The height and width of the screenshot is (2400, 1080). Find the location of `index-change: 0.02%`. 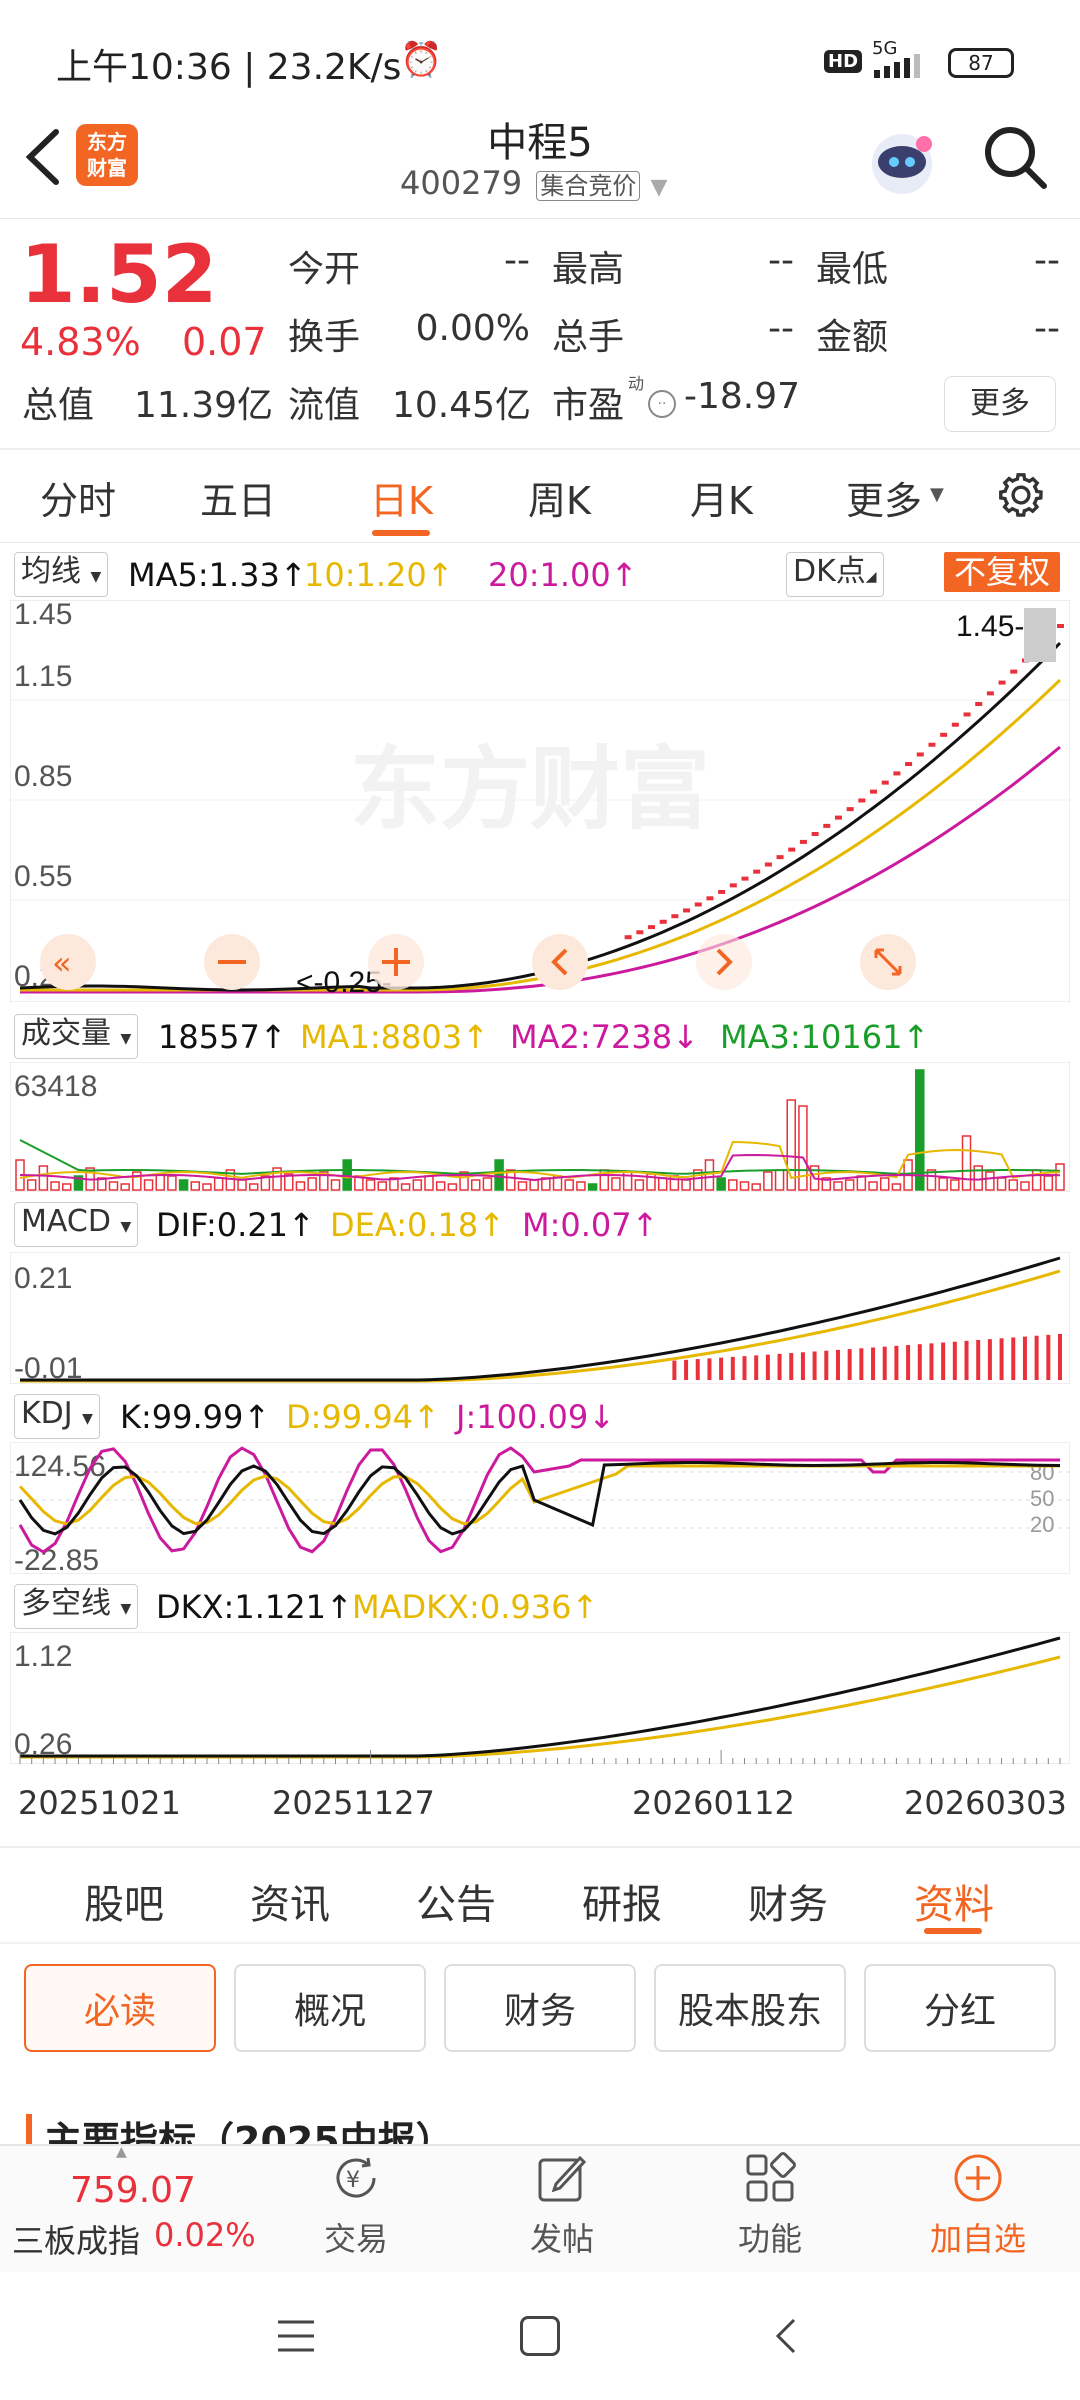

index-change: 0.02% is located at coordinates (205, 2235).